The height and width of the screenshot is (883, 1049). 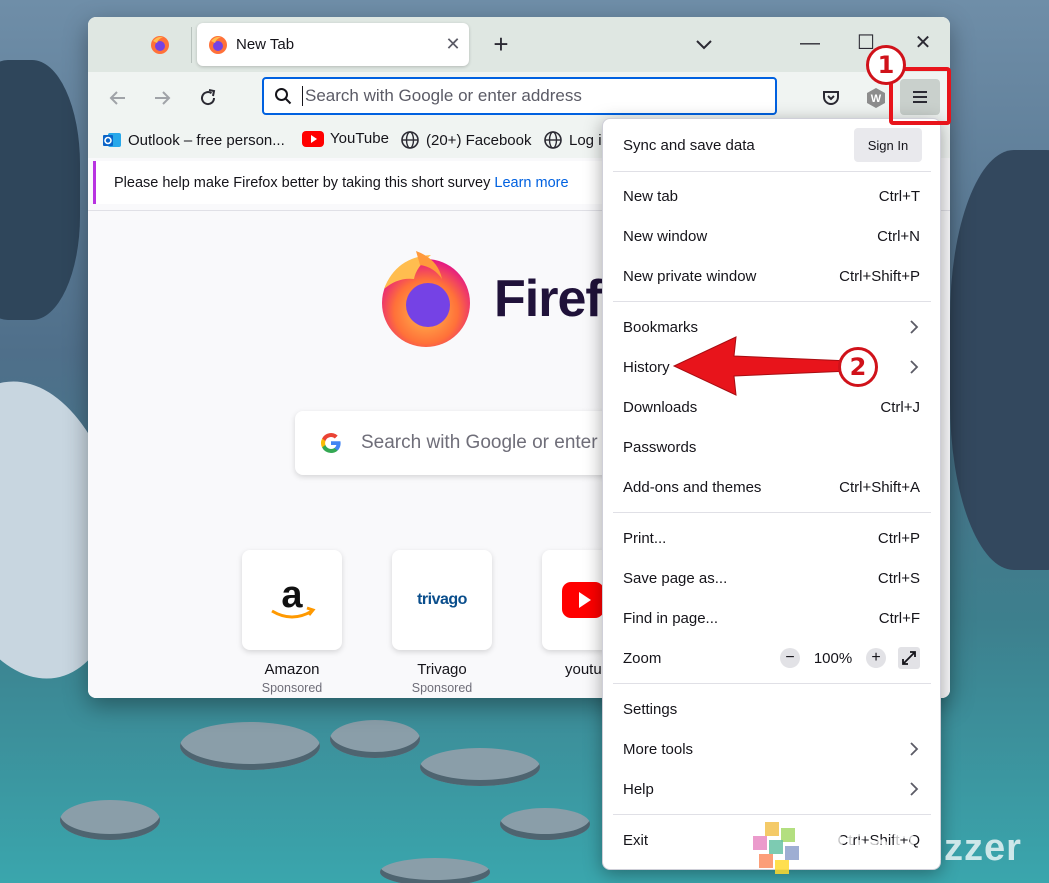 What do you see at coordinates (160, 45) in the screenshot?
I see `pinned-tab` at bounding box center [160, 45].